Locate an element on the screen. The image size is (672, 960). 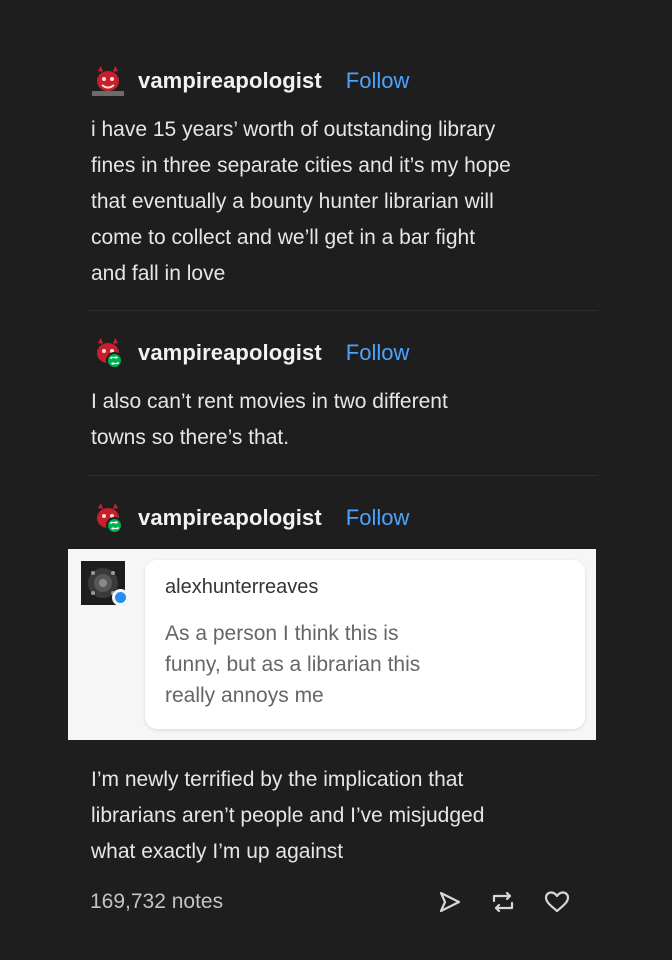
like-icon is located at coordinates (557, 902).